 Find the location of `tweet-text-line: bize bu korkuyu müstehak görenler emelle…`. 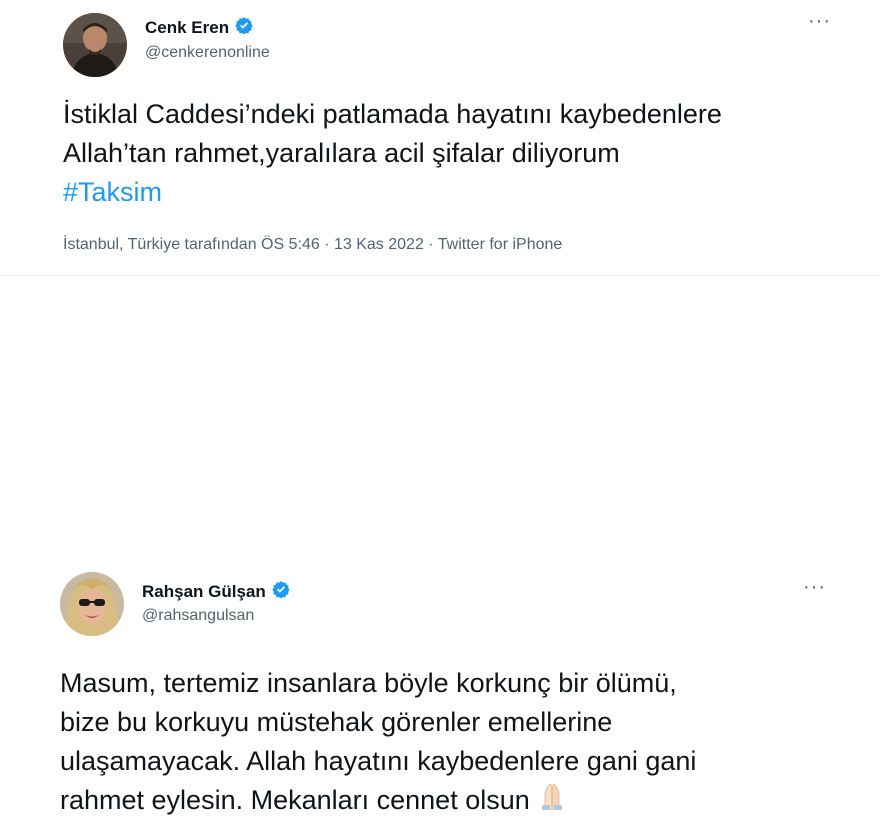

tweet-text-line: bize bu korkuyu müstehak görenler emelle… is located at coordinates (336, 722).